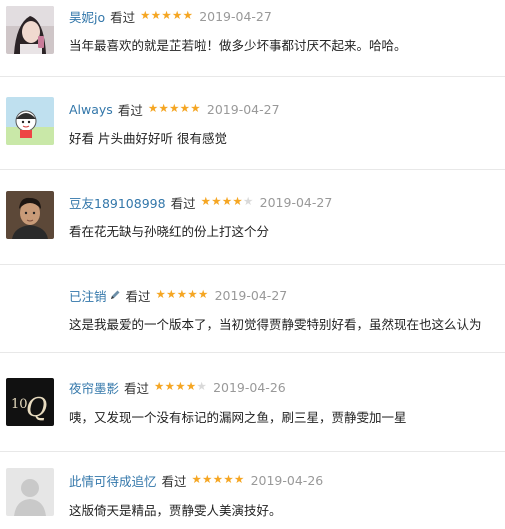 This screenshot has width=505, height=529. I want to click on review-text: 咦，又发现一个没有标记的漏网之鱼，刷三星，贾静雯加一星, so click(238, 417).